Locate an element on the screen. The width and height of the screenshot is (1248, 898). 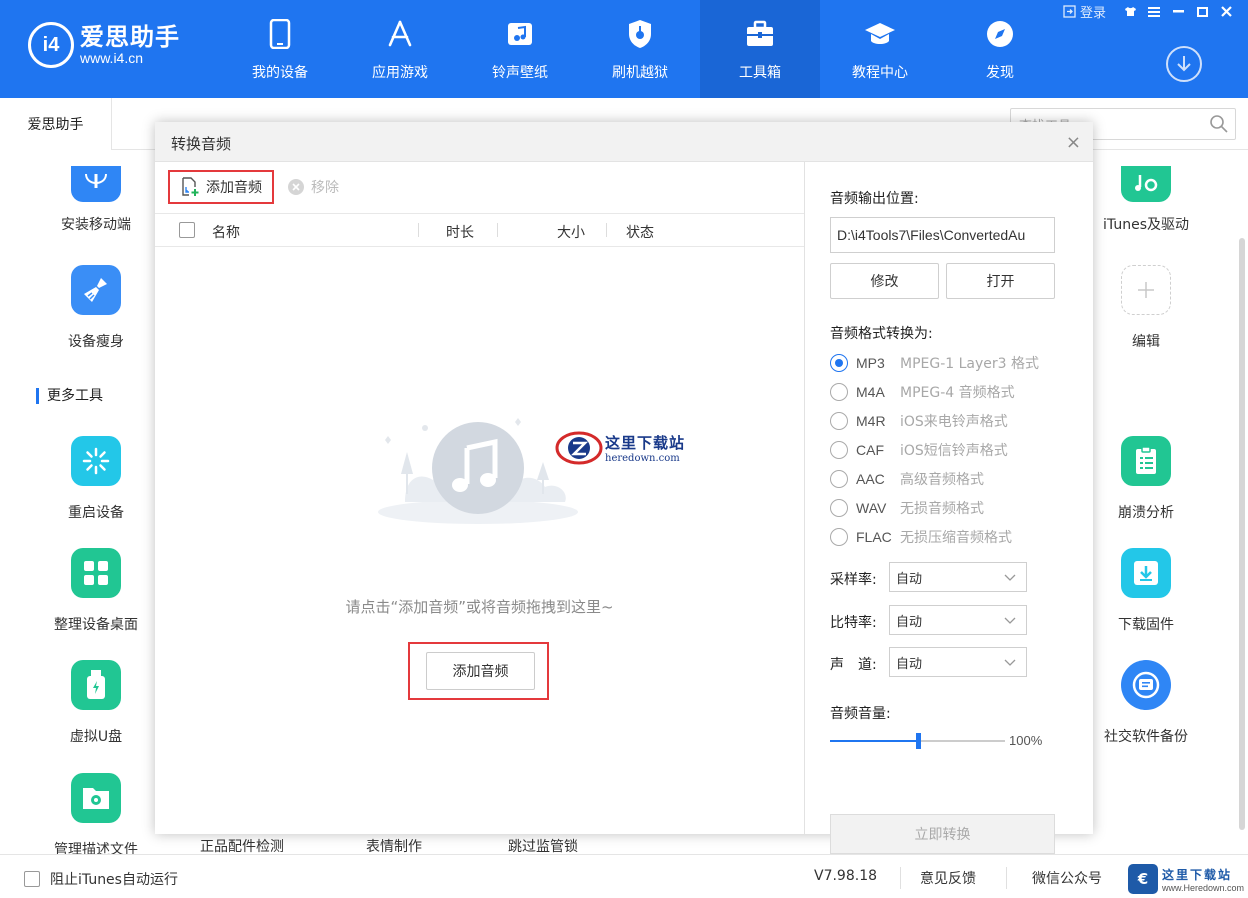
tool-organize-desktop: 整理设备桌面 is located at coordinates (96, 591).